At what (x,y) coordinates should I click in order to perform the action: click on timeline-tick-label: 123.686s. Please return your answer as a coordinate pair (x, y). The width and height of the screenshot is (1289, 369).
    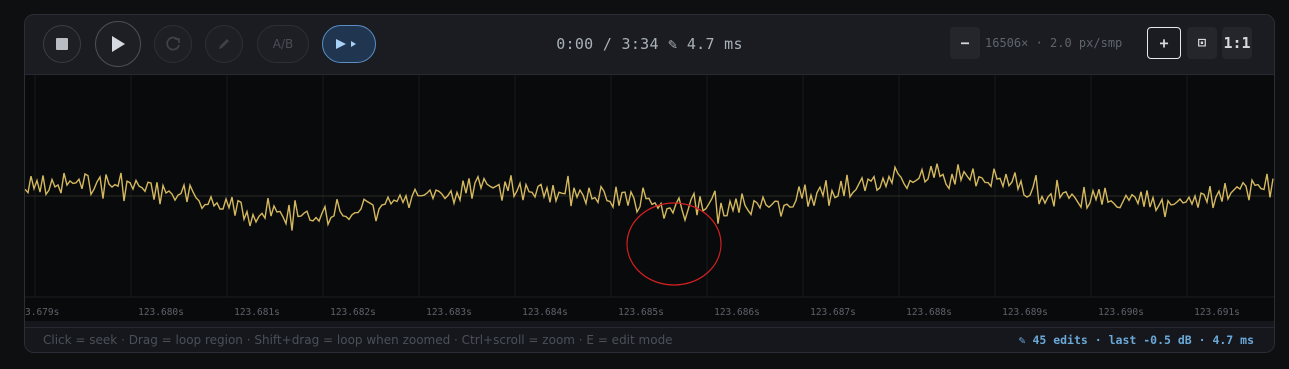
    Looking at the image, I should click on (737, 312).